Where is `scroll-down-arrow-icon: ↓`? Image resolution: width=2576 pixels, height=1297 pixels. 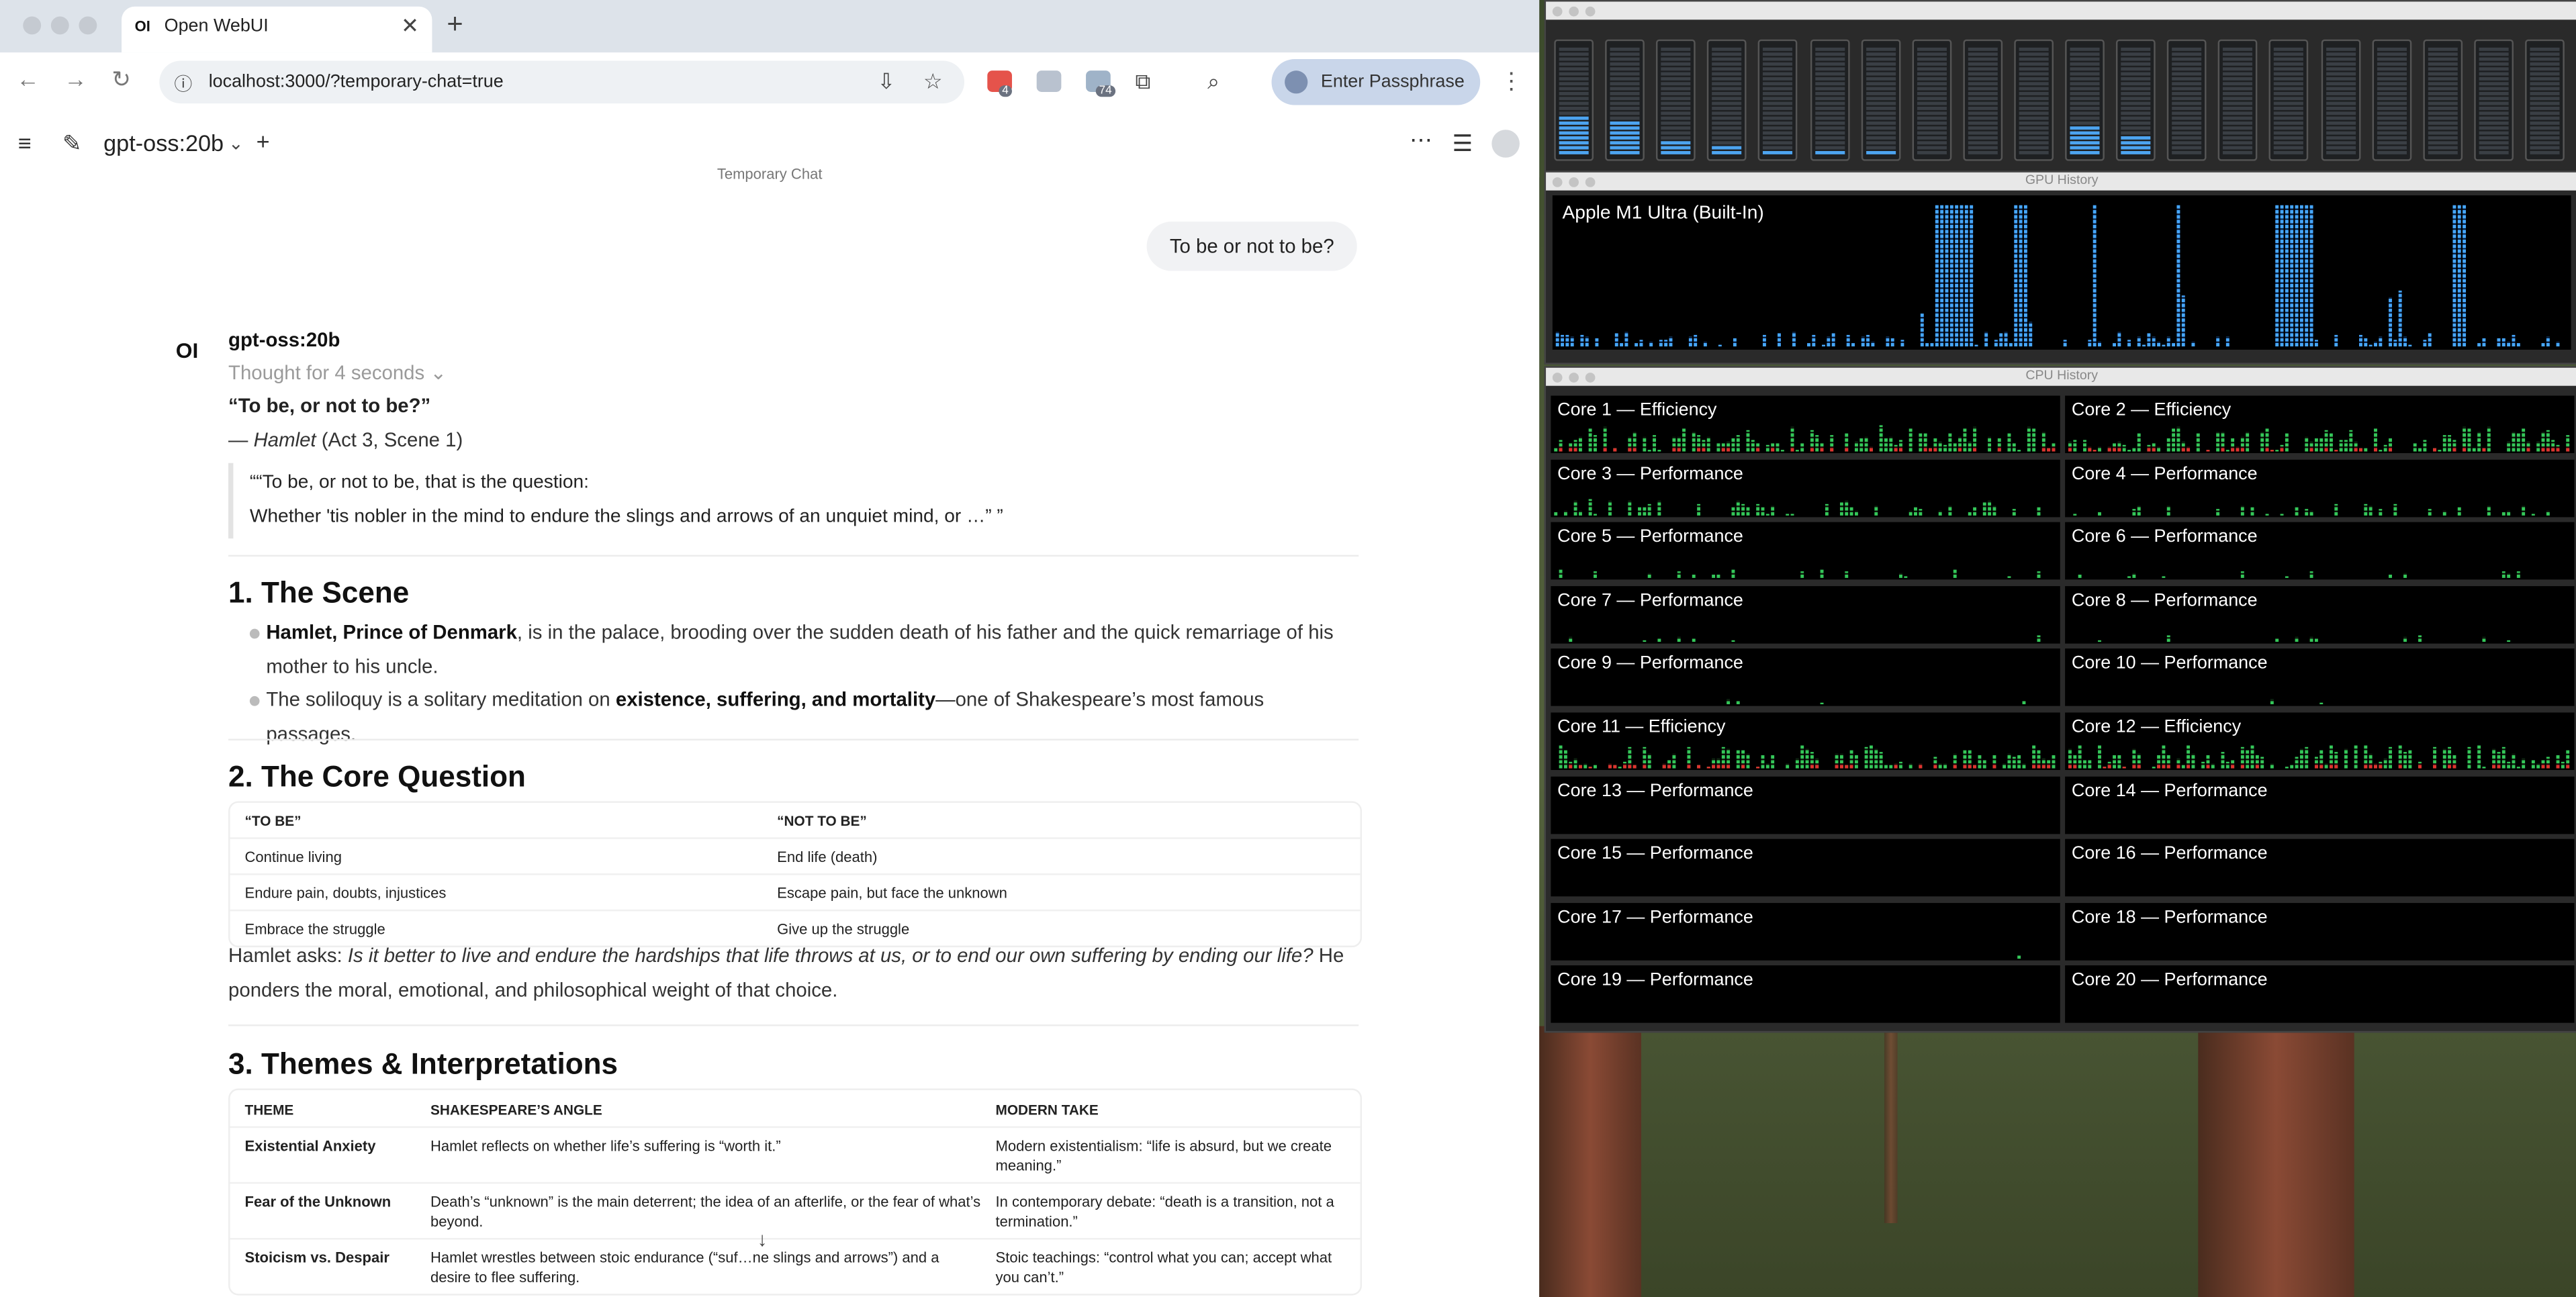
scroll-down-arrow-icon: ↓ is located at coordinates (762, 1239).